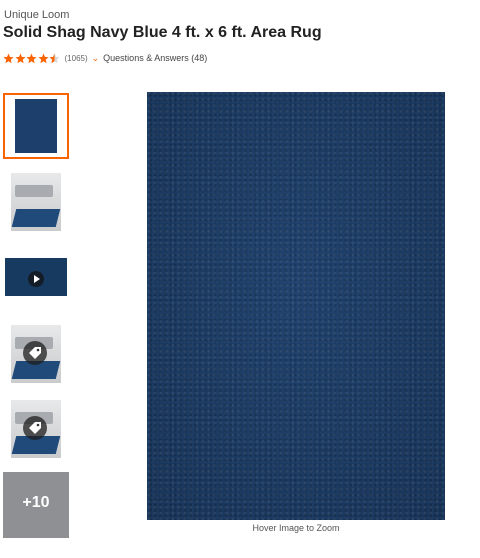 This screenshot has height=558, width=480. I want to click on thumbnail-more: +10, so click(36, 505).